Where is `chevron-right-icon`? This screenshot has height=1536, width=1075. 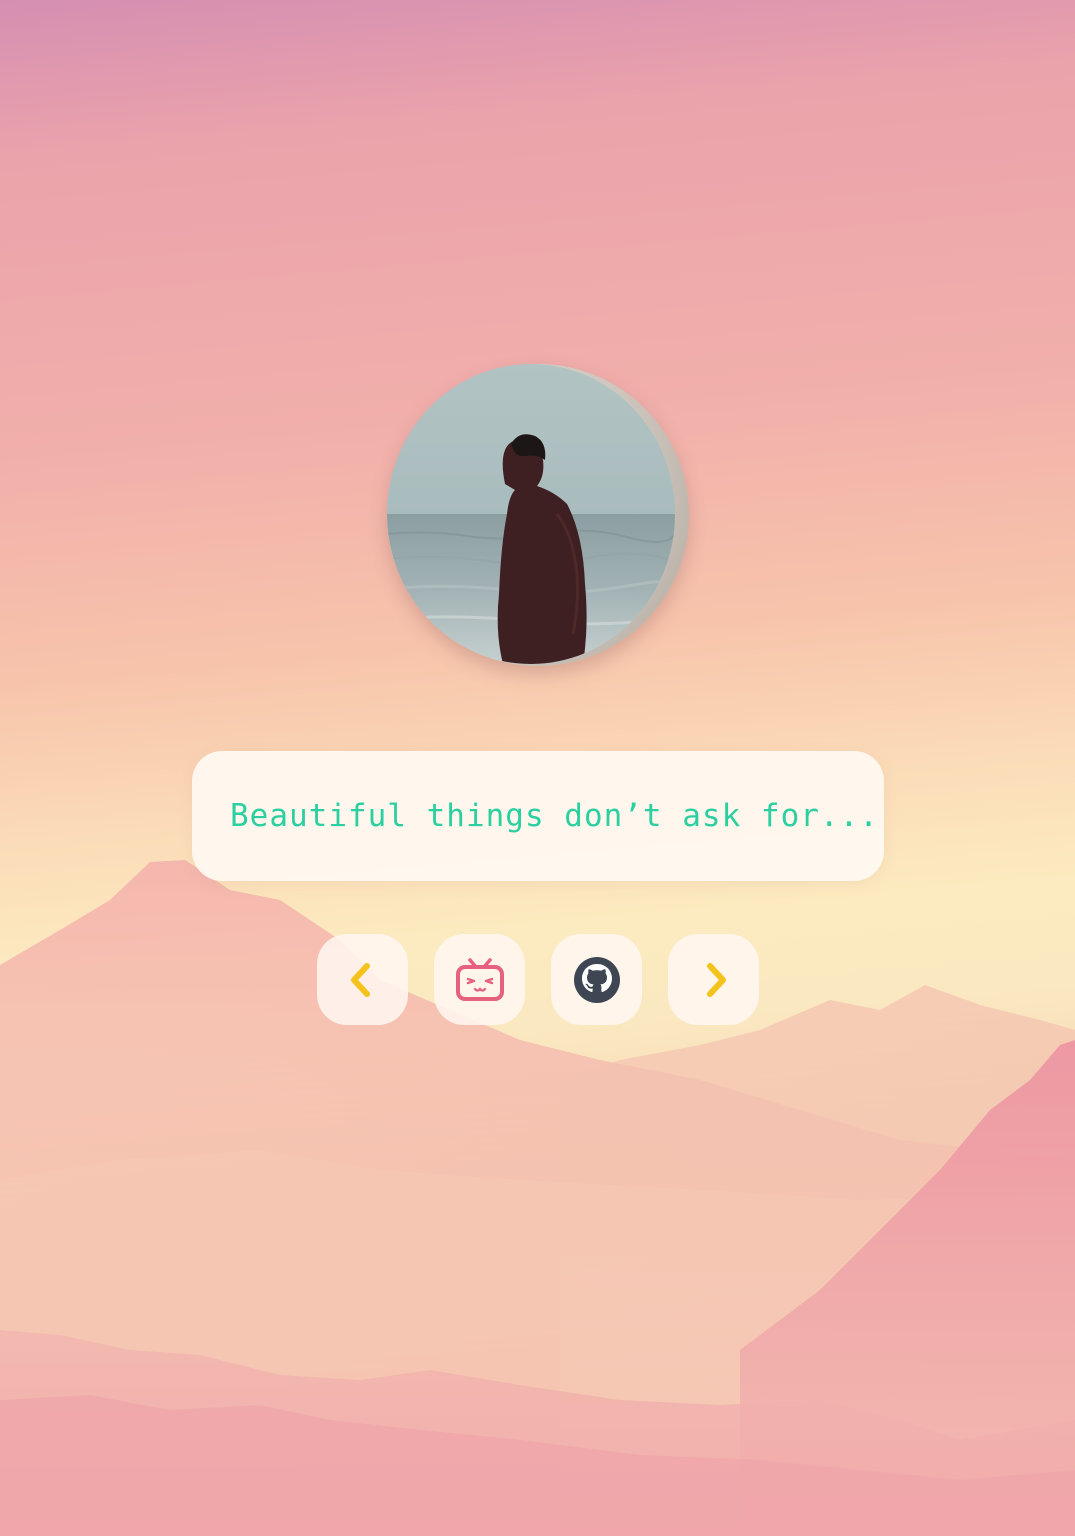
chevron-right-icon is located at coordinates (716, 979).